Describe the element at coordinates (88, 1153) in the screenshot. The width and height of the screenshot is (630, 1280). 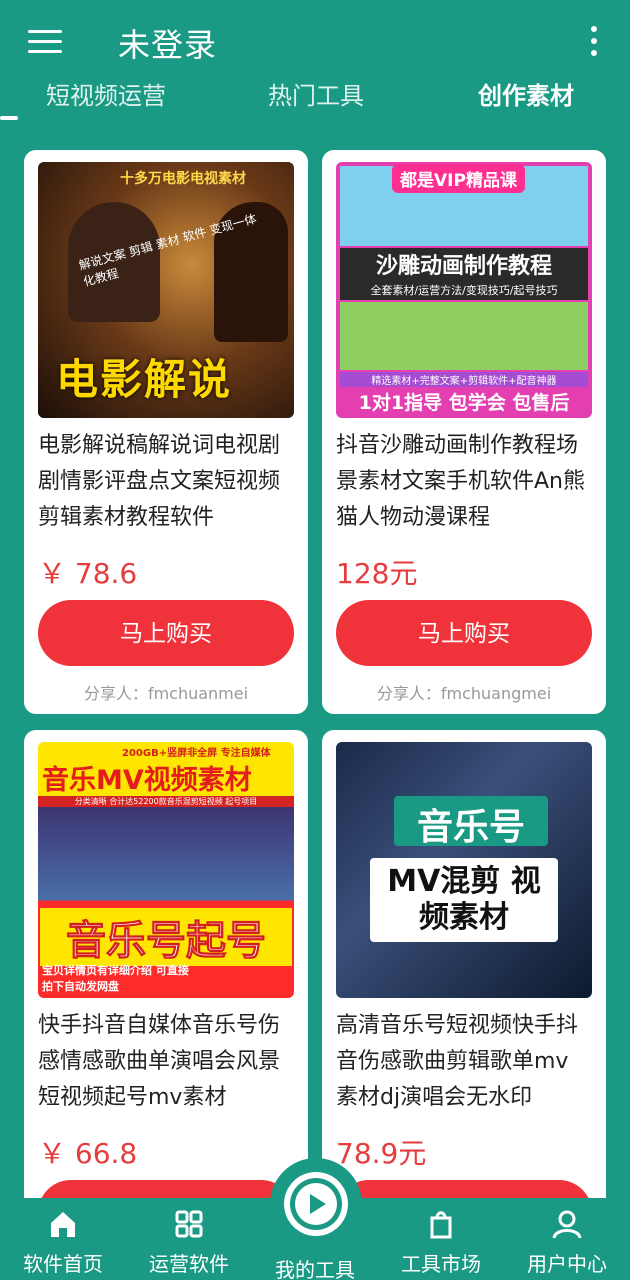
I see `product-price: ￥ 66.8` at that location.